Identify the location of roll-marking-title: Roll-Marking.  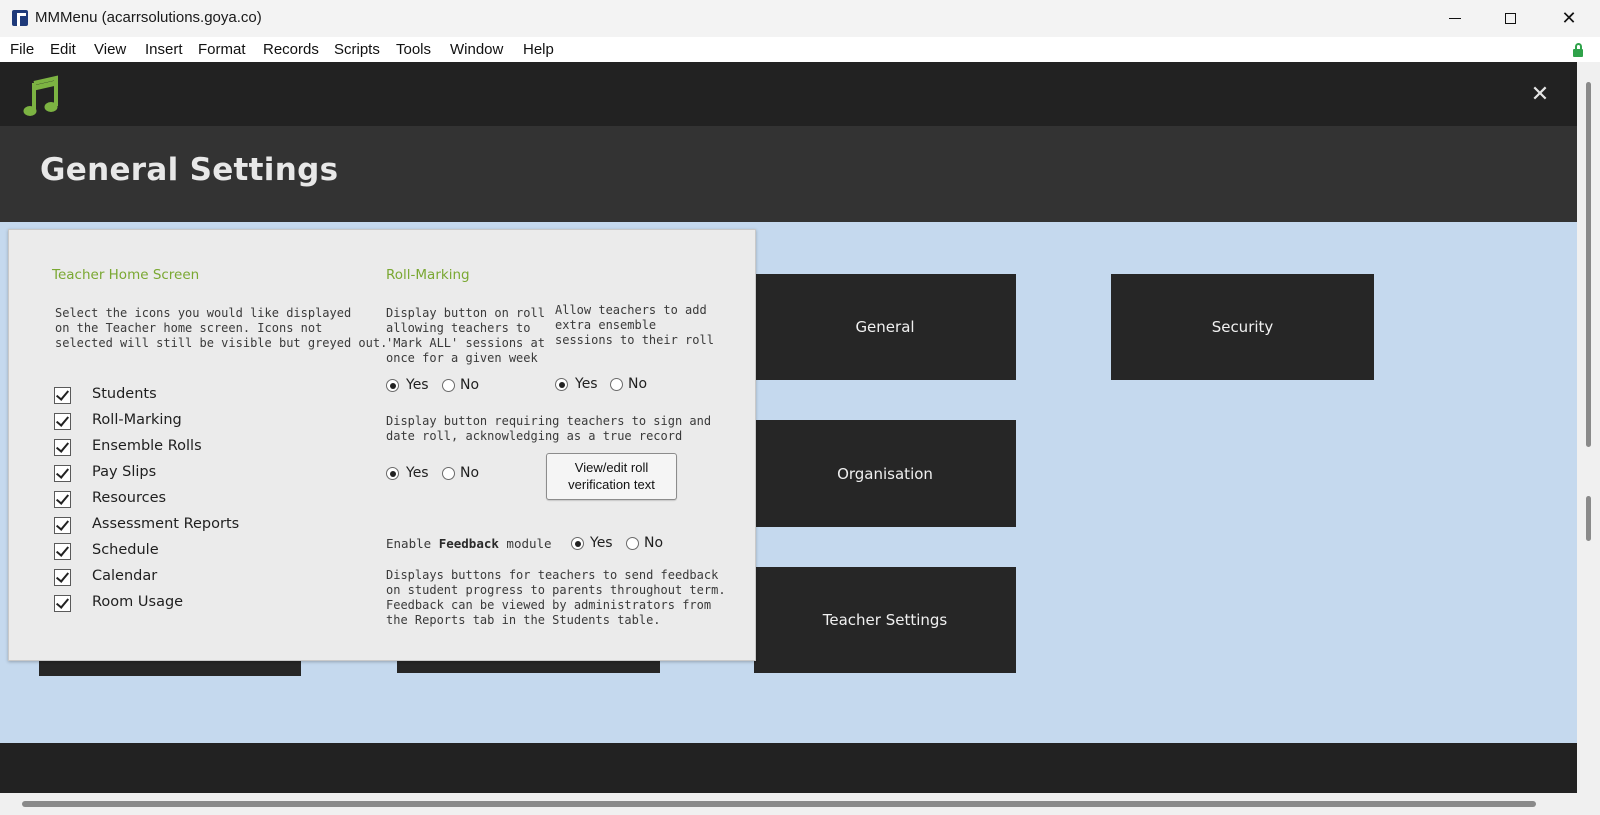
(428, 275).